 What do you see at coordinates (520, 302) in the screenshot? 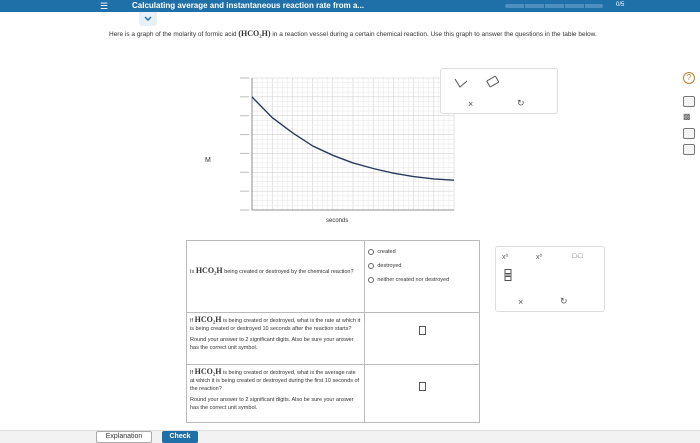
I see `clear-answer-button: ×` at bounding box center [520, 302].